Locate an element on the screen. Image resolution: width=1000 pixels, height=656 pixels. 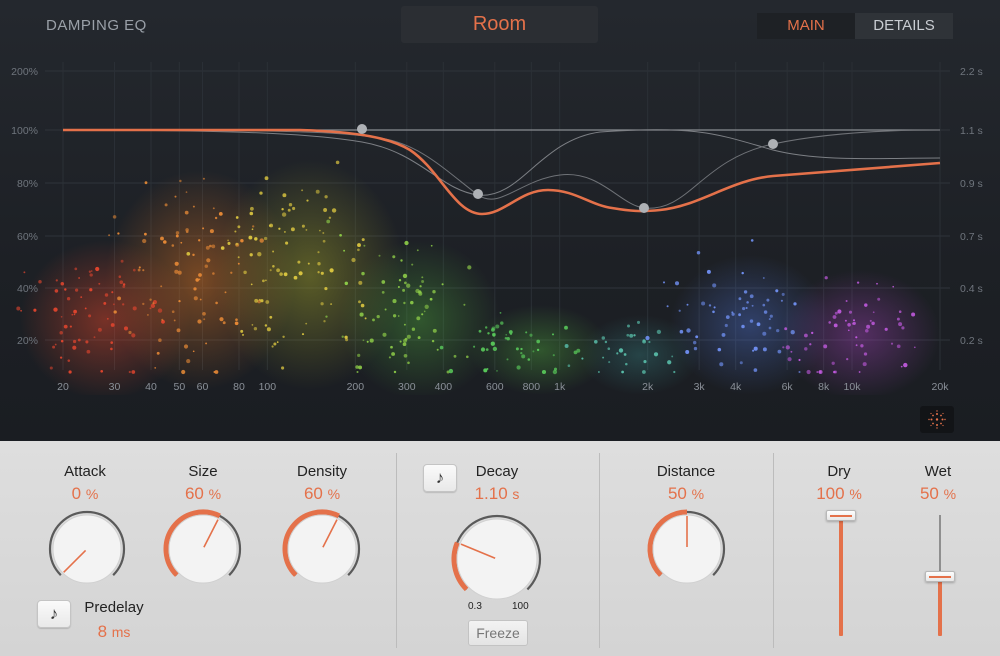
left-axis-label: 100% is located at coordinates (24, 131).